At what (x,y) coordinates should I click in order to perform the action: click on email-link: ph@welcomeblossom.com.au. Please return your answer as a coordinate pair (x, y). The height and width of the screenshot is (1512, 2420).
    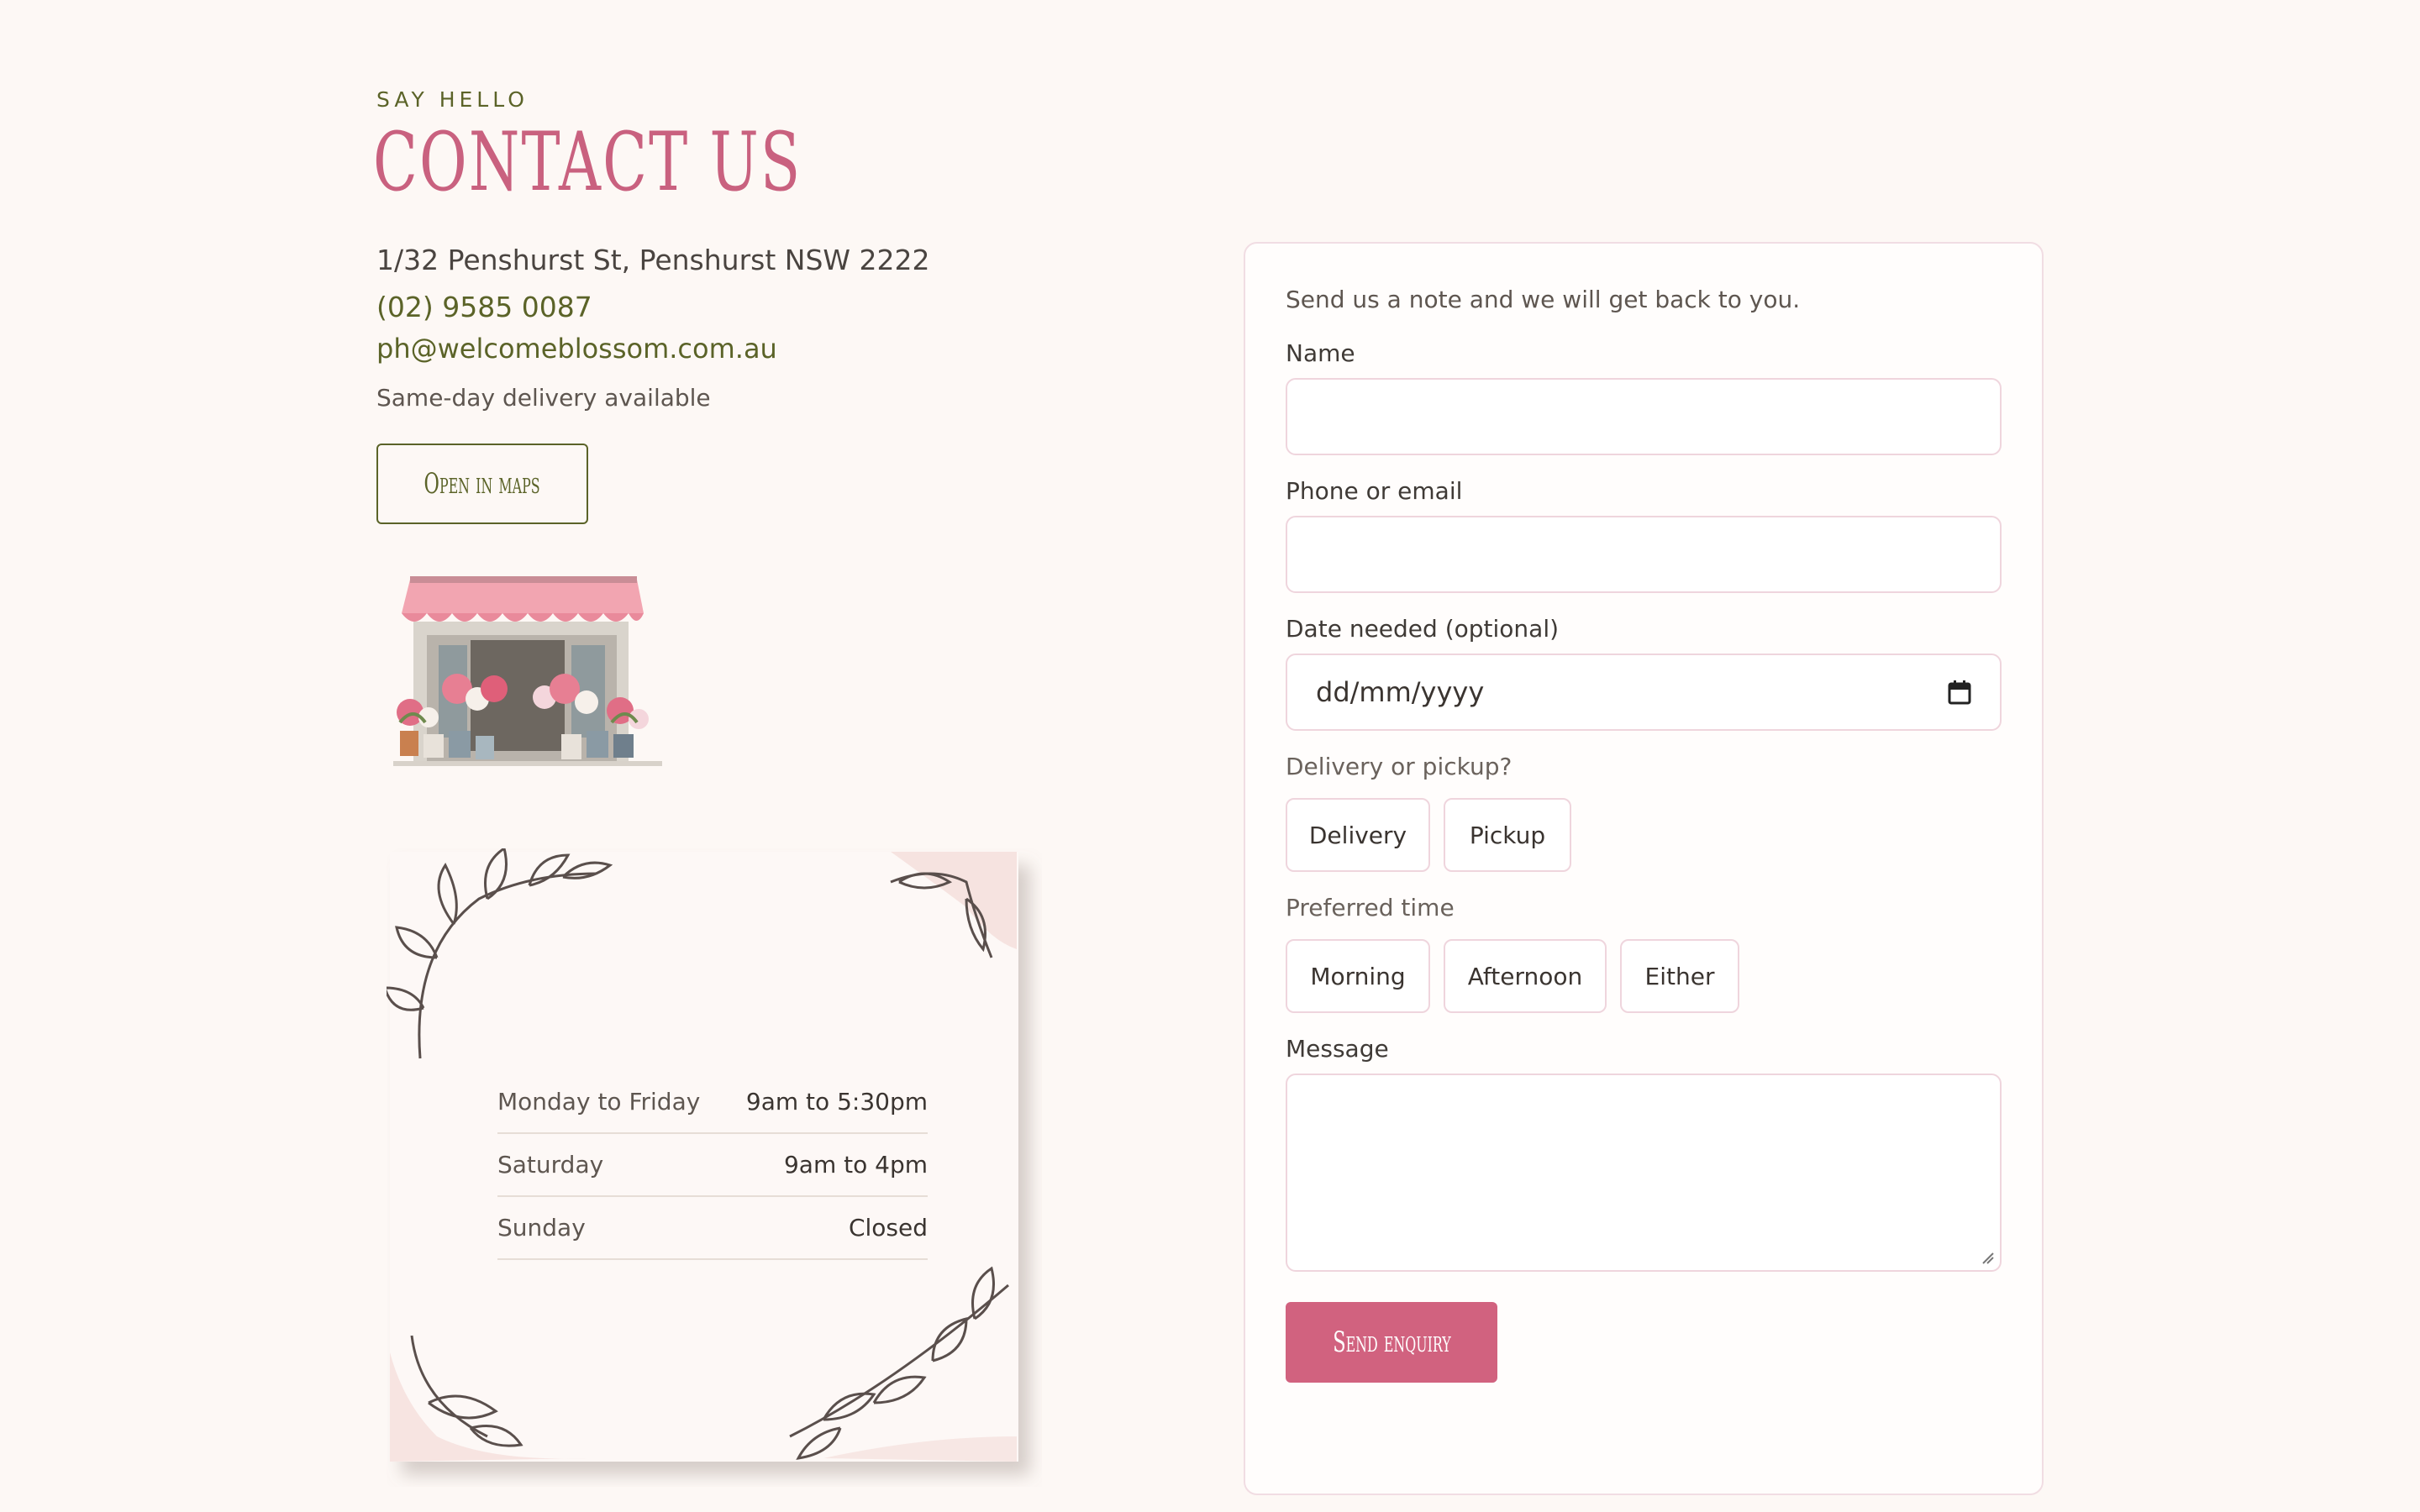
    Looking at the image, I should click on (576, 349).